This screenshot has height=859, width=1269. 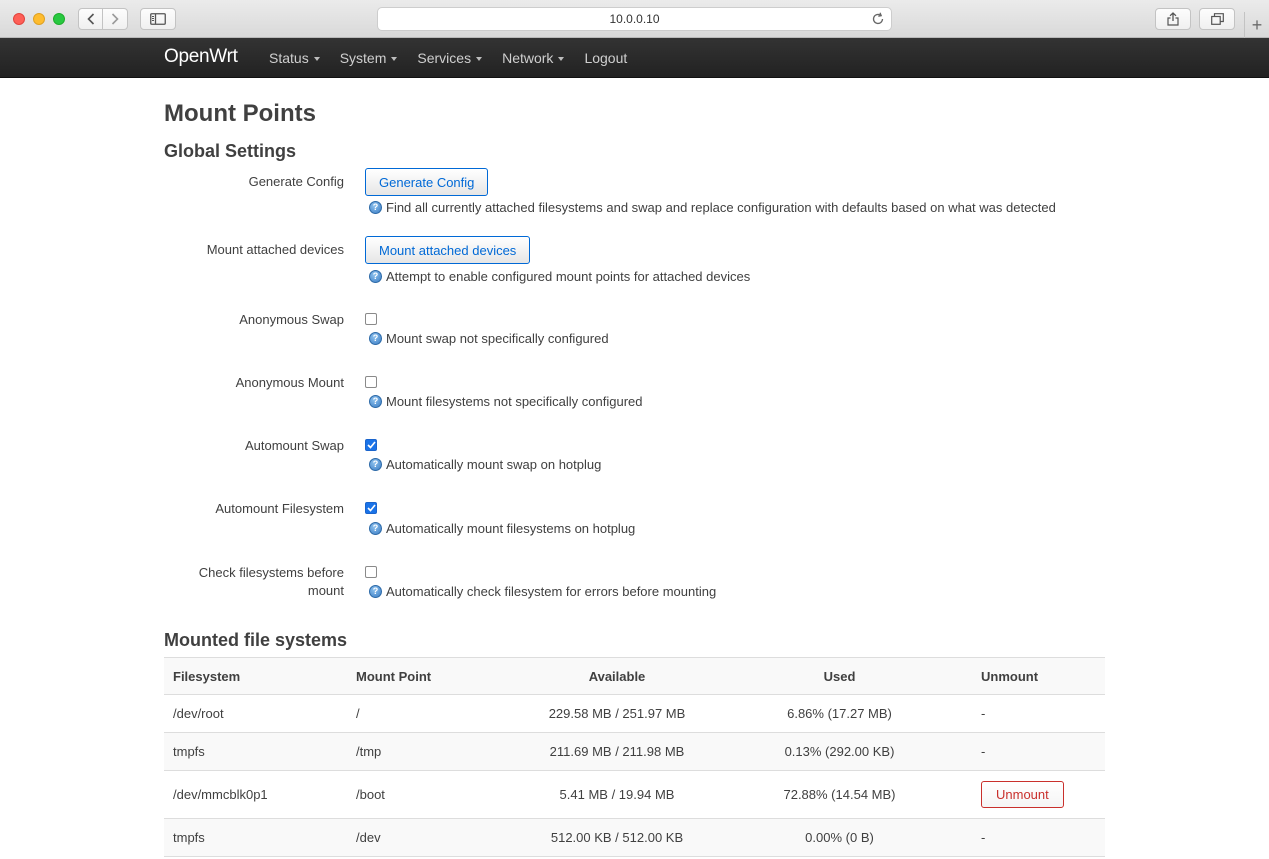 I want to click on header-used: Used, so click(x=839, y=676).